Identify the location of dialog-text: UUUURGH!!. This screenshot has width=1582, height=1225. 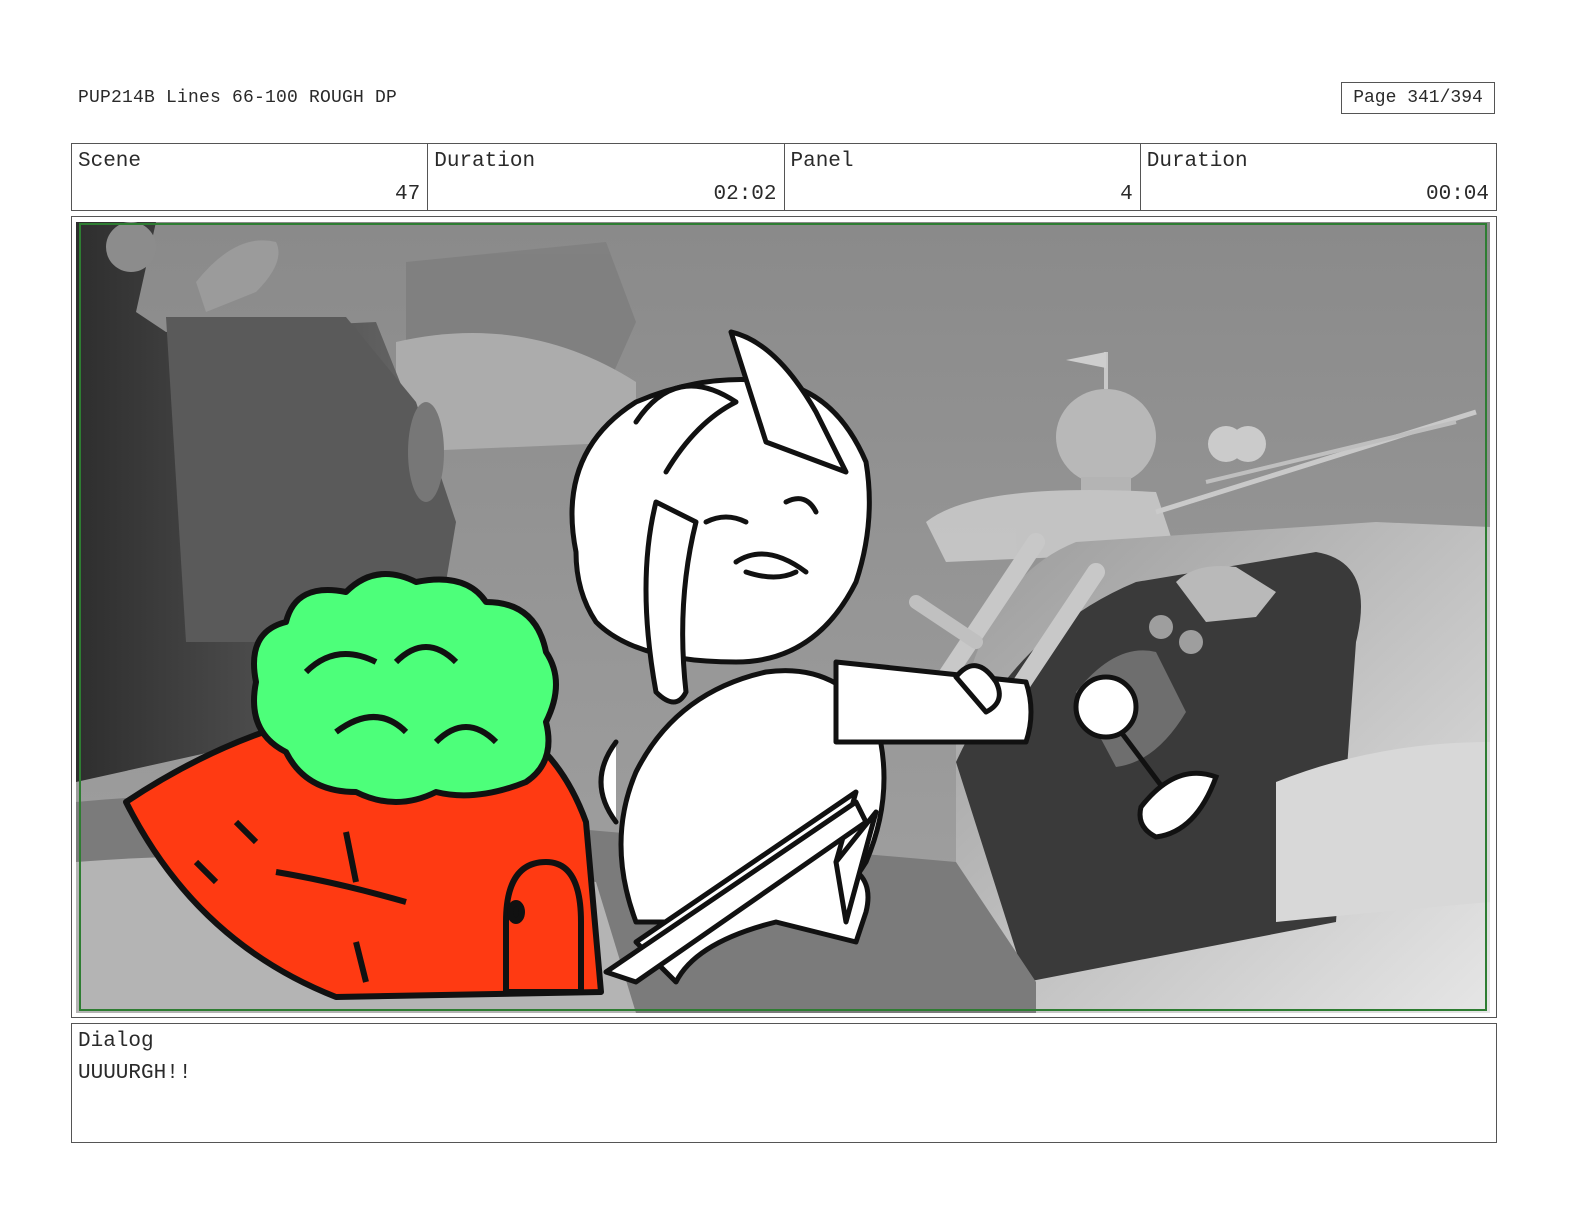
(135, 1073).